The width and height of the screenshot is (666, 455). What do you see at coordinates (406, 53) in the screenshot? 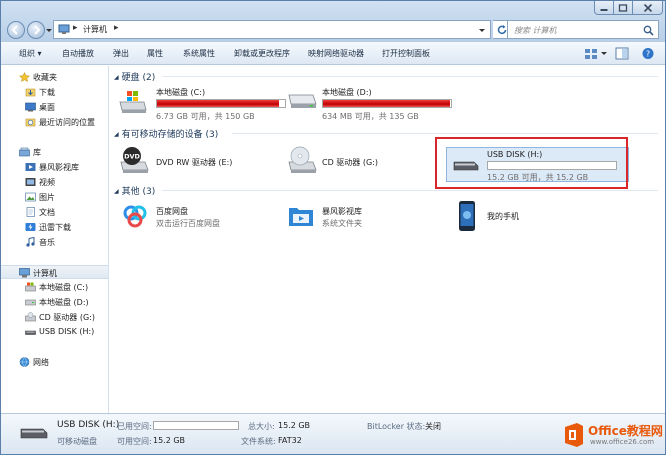
I see `open-control-panel-button: 打开控制面板` at bounding box center [406, 53].